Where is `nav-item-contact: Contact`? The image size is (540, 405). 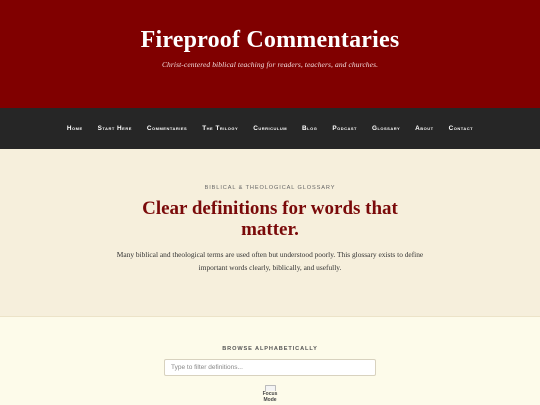
nav-item-contact: Contact is located at coordinates (461, 128).